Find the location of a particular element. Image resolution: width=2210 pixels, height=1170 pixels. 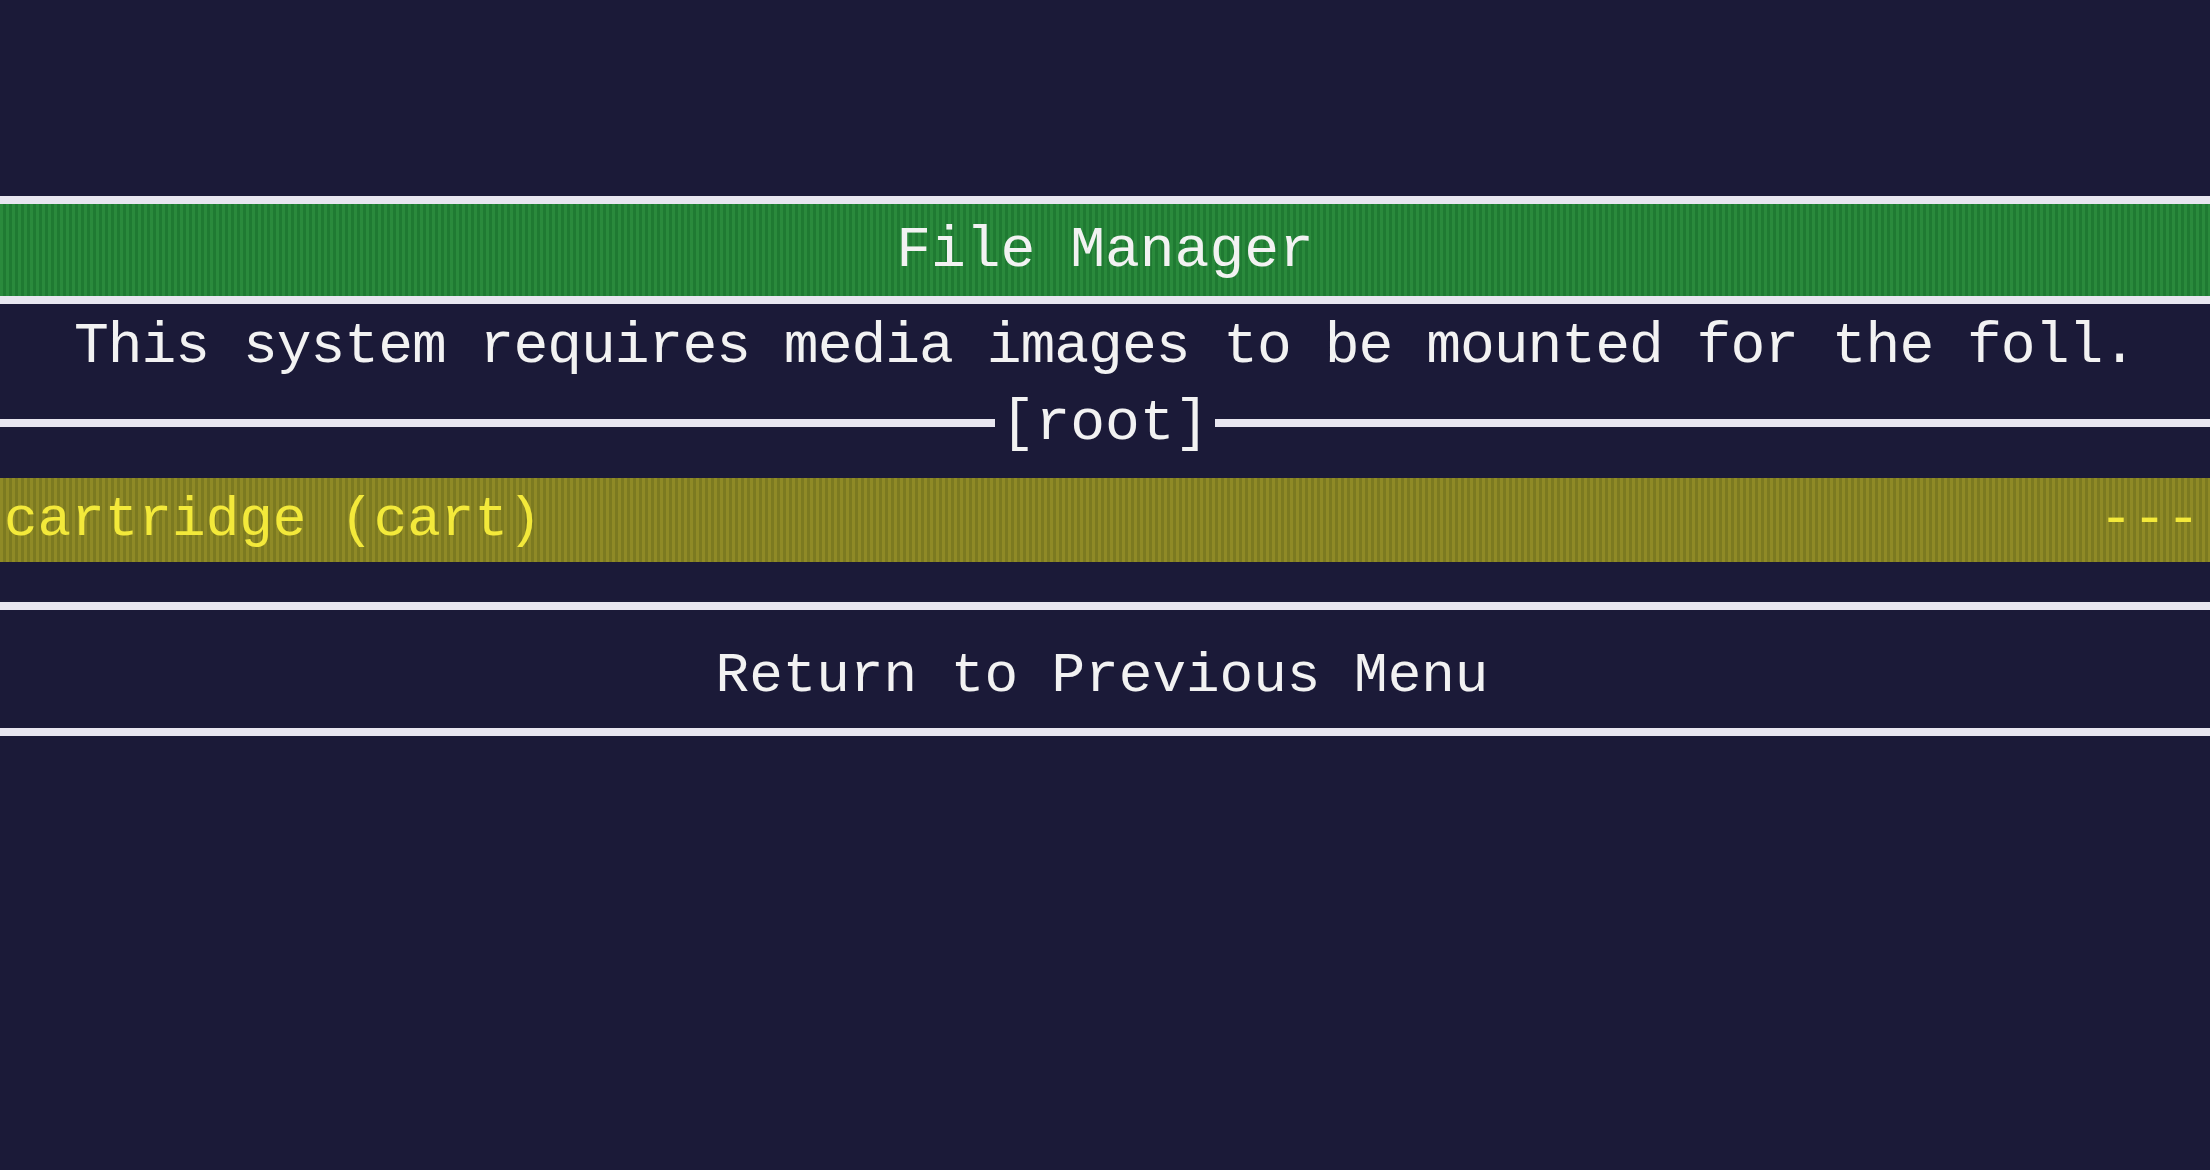

item-label: cartridge (cart) is located at coordinates (273, 520).